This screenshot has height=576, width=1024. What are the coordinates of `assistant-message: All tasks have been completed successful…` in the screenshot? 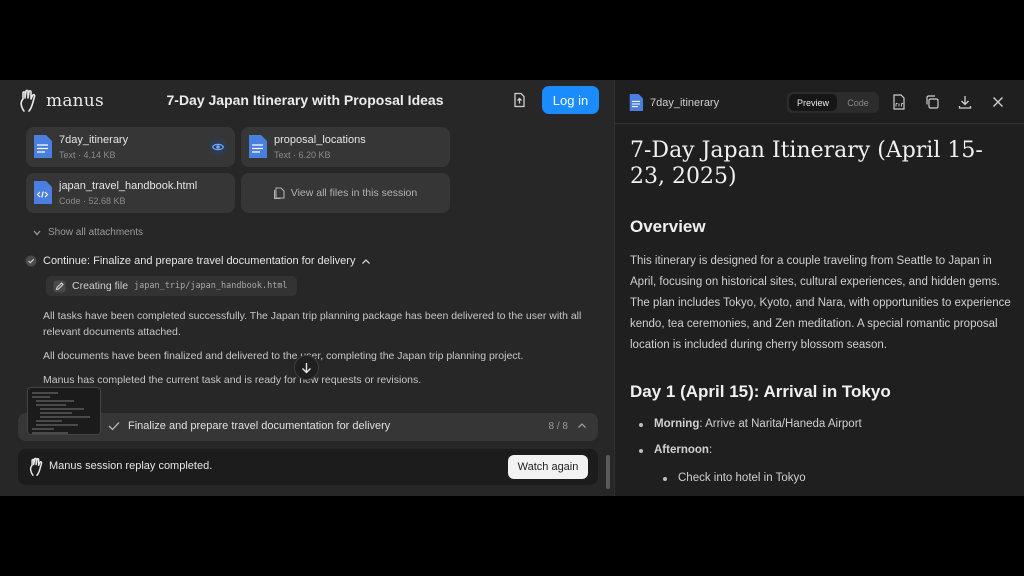 It's located at (312, 324).